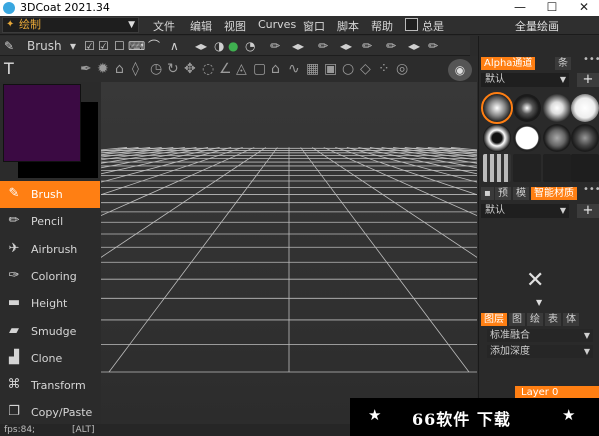 Image resolution: width=599 pixels, height=436 pixels. What do you see at coordinates (535, 280) in the screenshot?
I see `close-icon: ✕` at bounding box center [535, 280].